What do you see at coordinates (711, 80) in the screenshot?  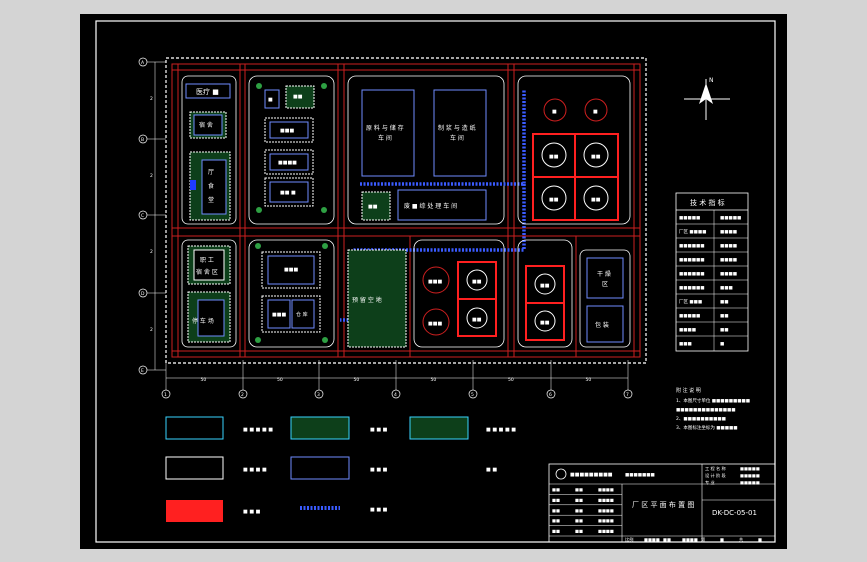 I see `north-label: N` at bounding box center [711, 80].